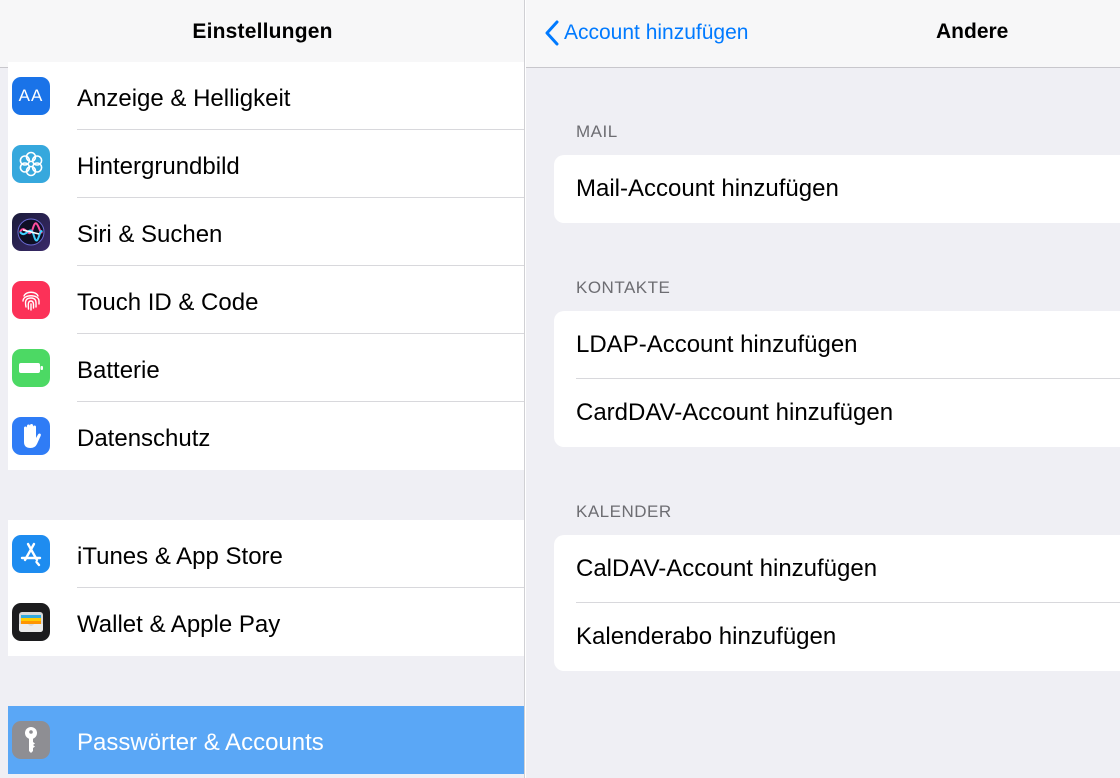 Image resolution: width=1120 pixels, height=778 pixels. I want to click on list-item-label: CalDAV-Account hinzufügen, so click(727, 568).